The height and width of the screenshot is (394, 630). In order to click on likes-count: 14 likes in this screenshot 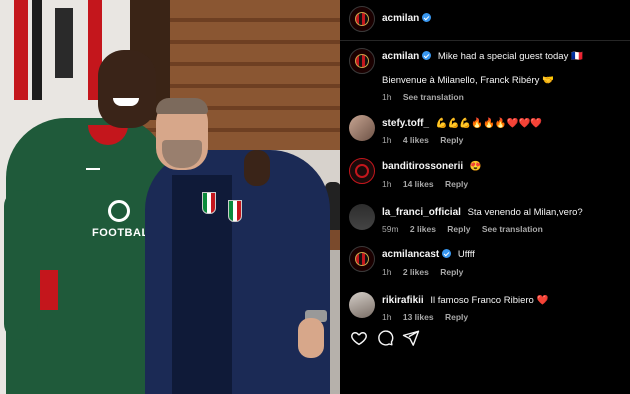, I will do `click(418, 184)`.